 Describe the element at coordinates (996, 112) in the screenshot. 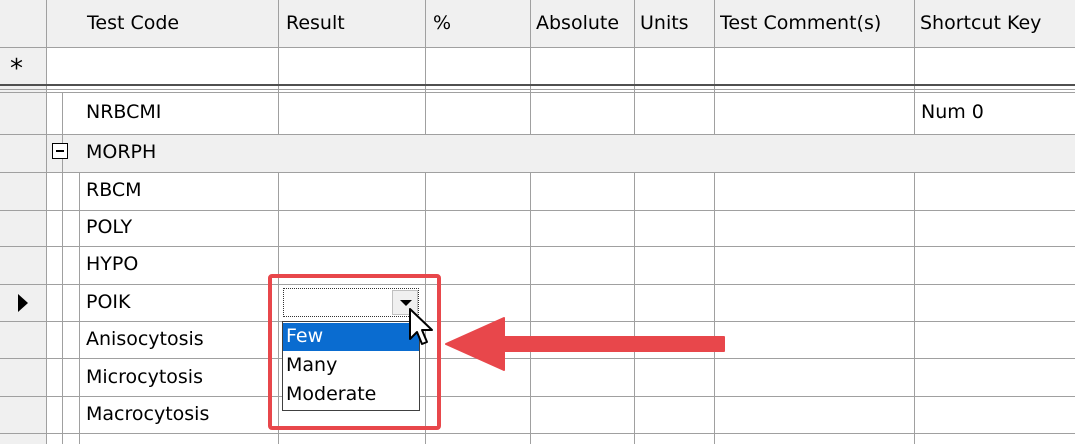

I see `shortcut-key-cell: Num 0` at that location.